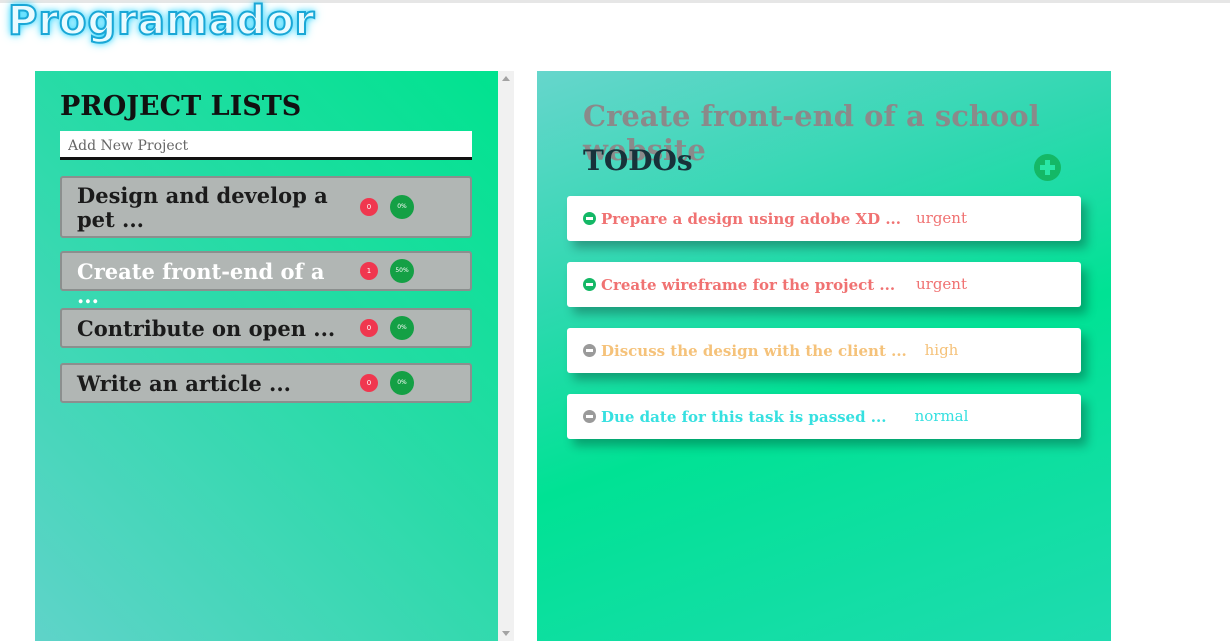 The height and width of the screenshot is (641, 1230). Describe the element at coordinates (1047, 167) in the screenshot. I see `add-todo-plus-circle-icon` at that location.